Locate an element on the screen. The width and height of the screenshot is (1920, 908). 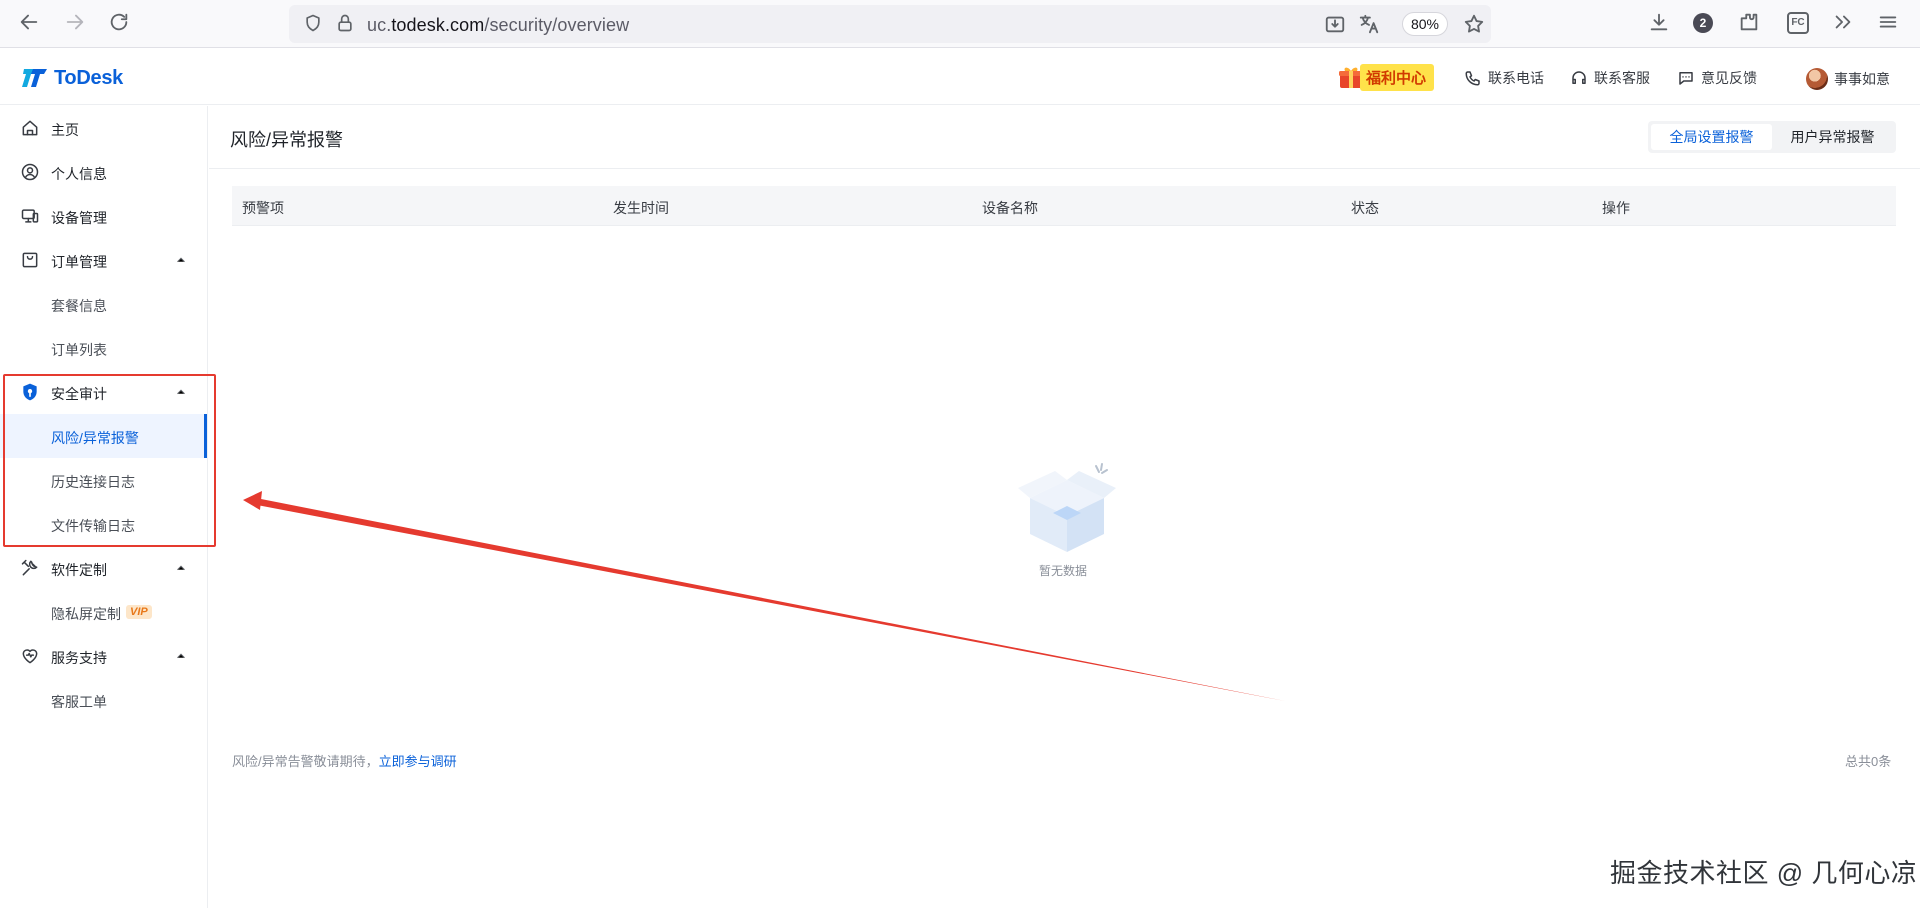
arrow-shaft is located at coordinates (770, 599).